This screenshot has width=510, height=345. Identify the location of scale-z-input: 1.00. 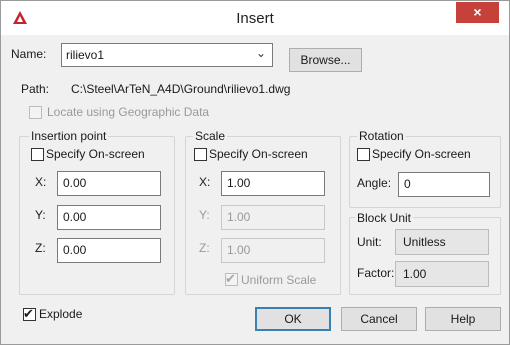
(273, 250).